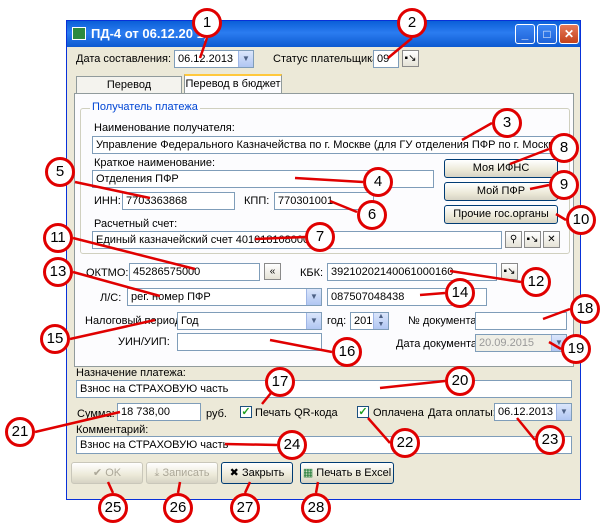  I want to click on purpose-label: Назначение платежа:, so click(131, 373).